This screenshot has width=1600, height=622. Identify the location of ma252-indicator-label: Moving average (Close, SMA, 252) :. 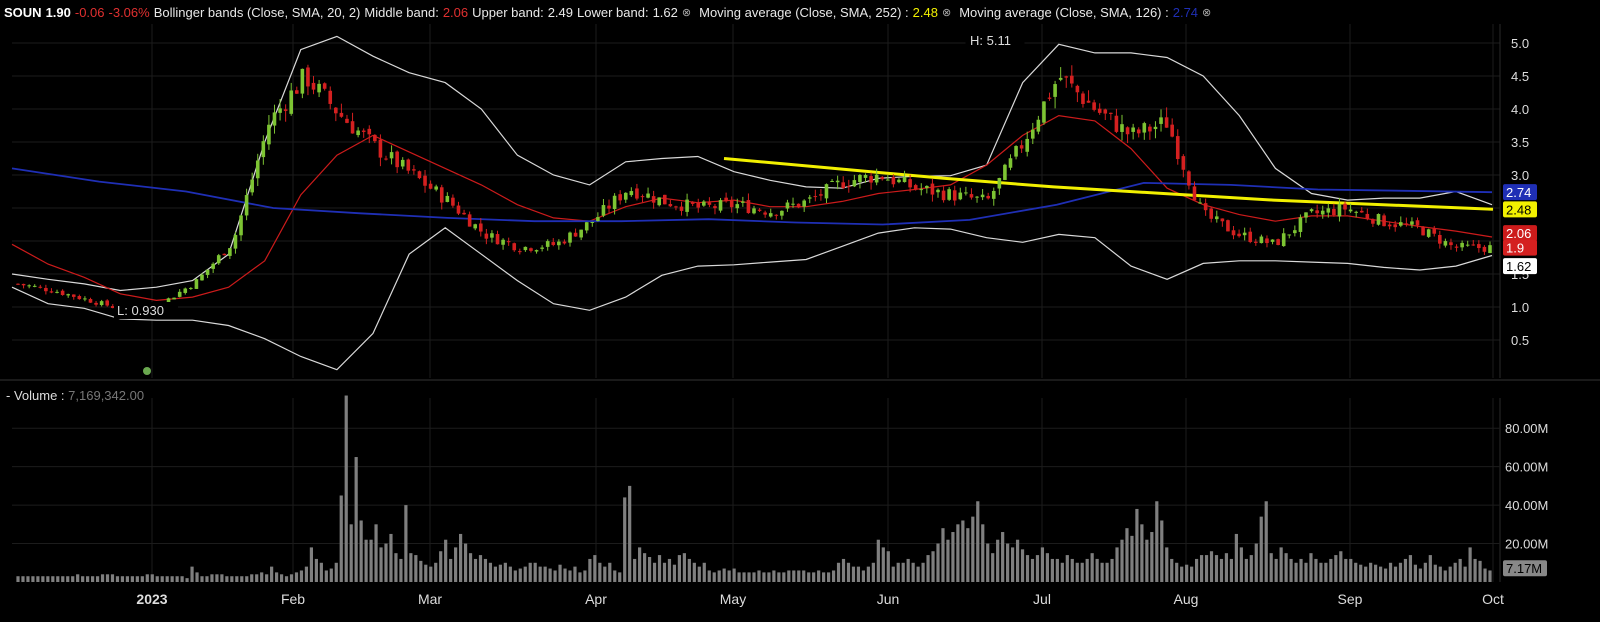
(804, 12).